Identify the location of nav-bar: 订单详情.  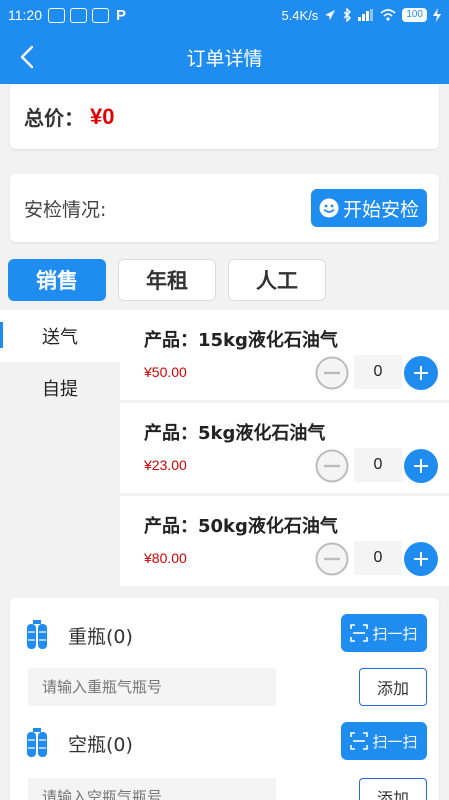
(224, 57).